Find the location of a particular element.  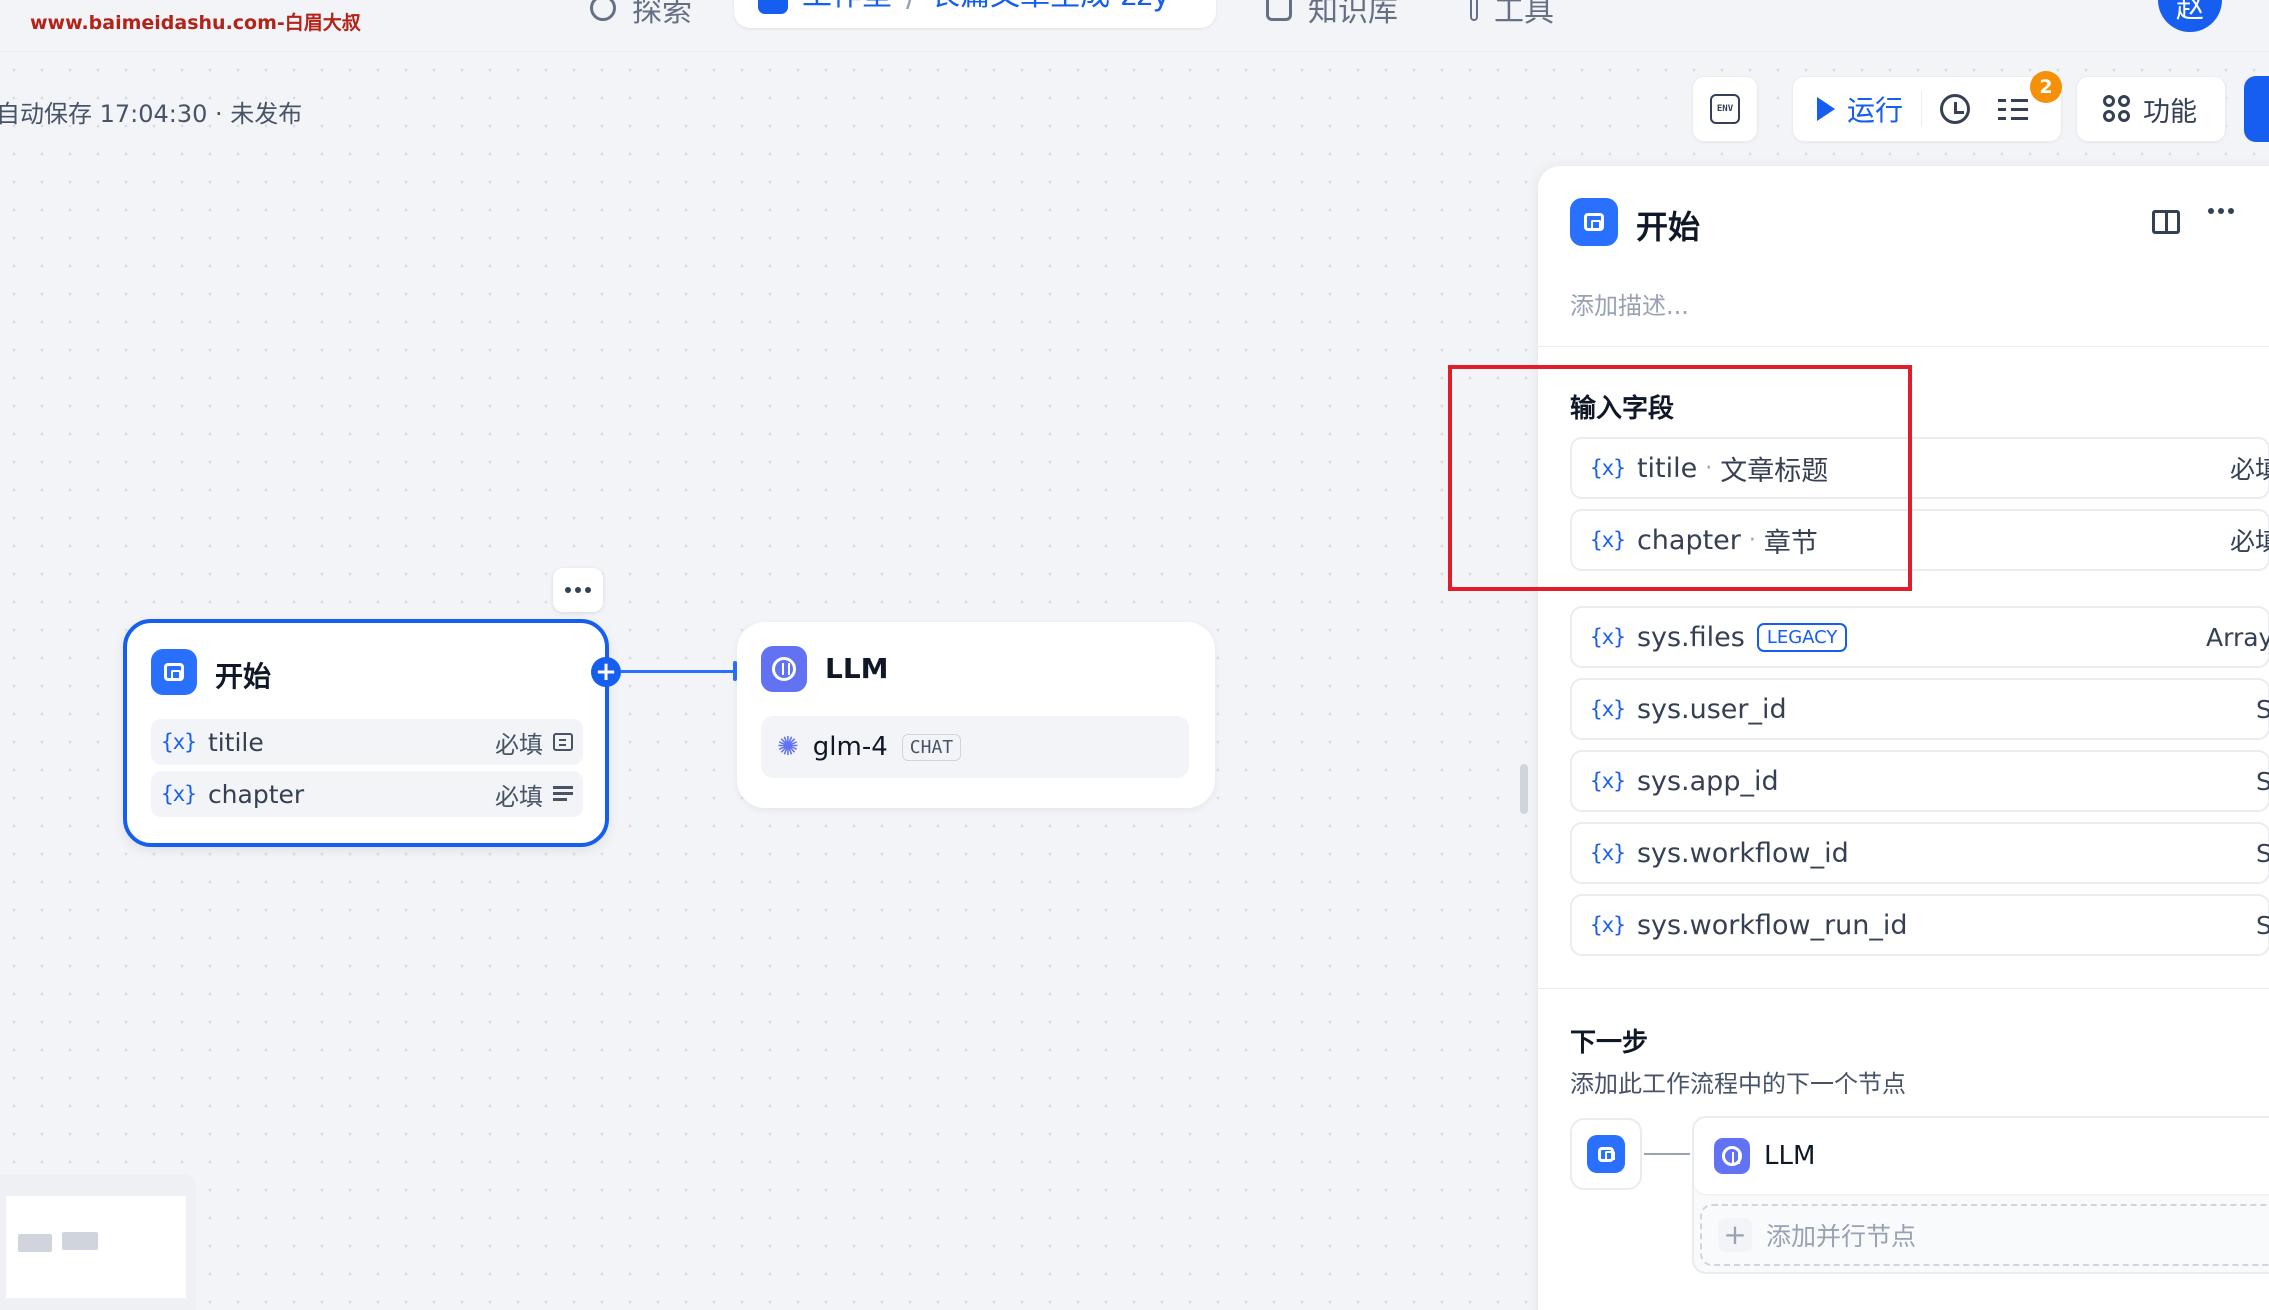

nav-tools: 工具 is located at coordinates (1512, 15).